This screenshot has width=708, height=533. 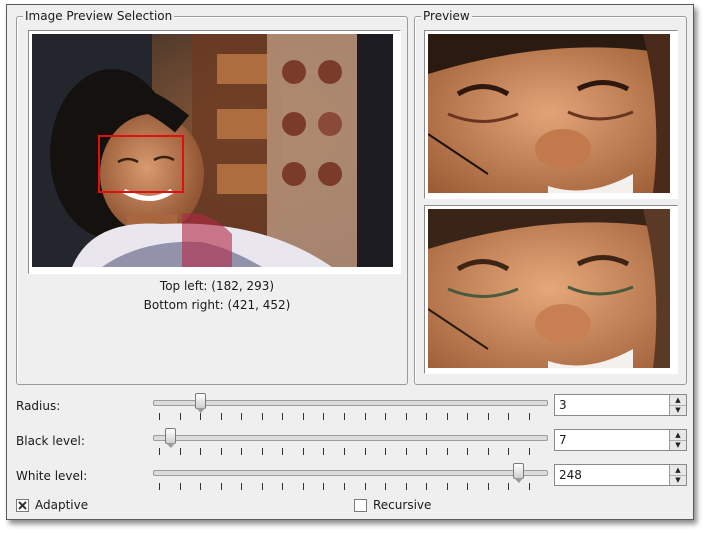 I want to click on white-level-slider-thumb, so click(x=518, y=473).